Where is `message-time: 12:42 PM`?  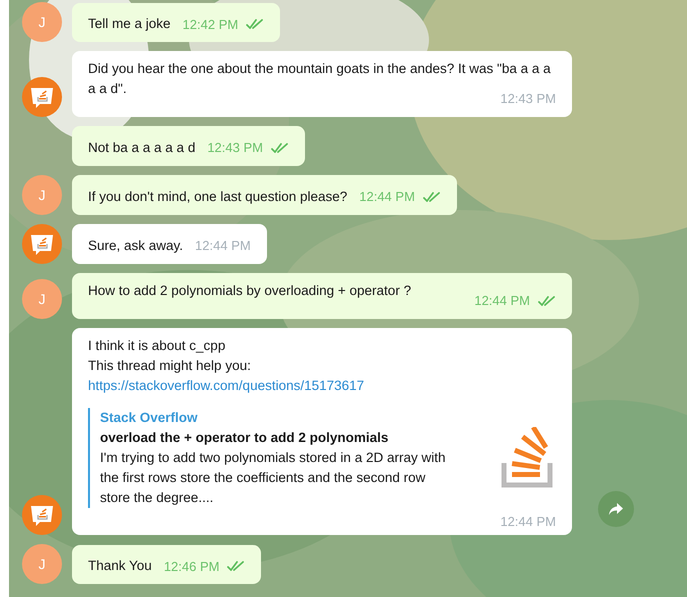
message-time: 12:42 PM is located at coordinates (210, 25).